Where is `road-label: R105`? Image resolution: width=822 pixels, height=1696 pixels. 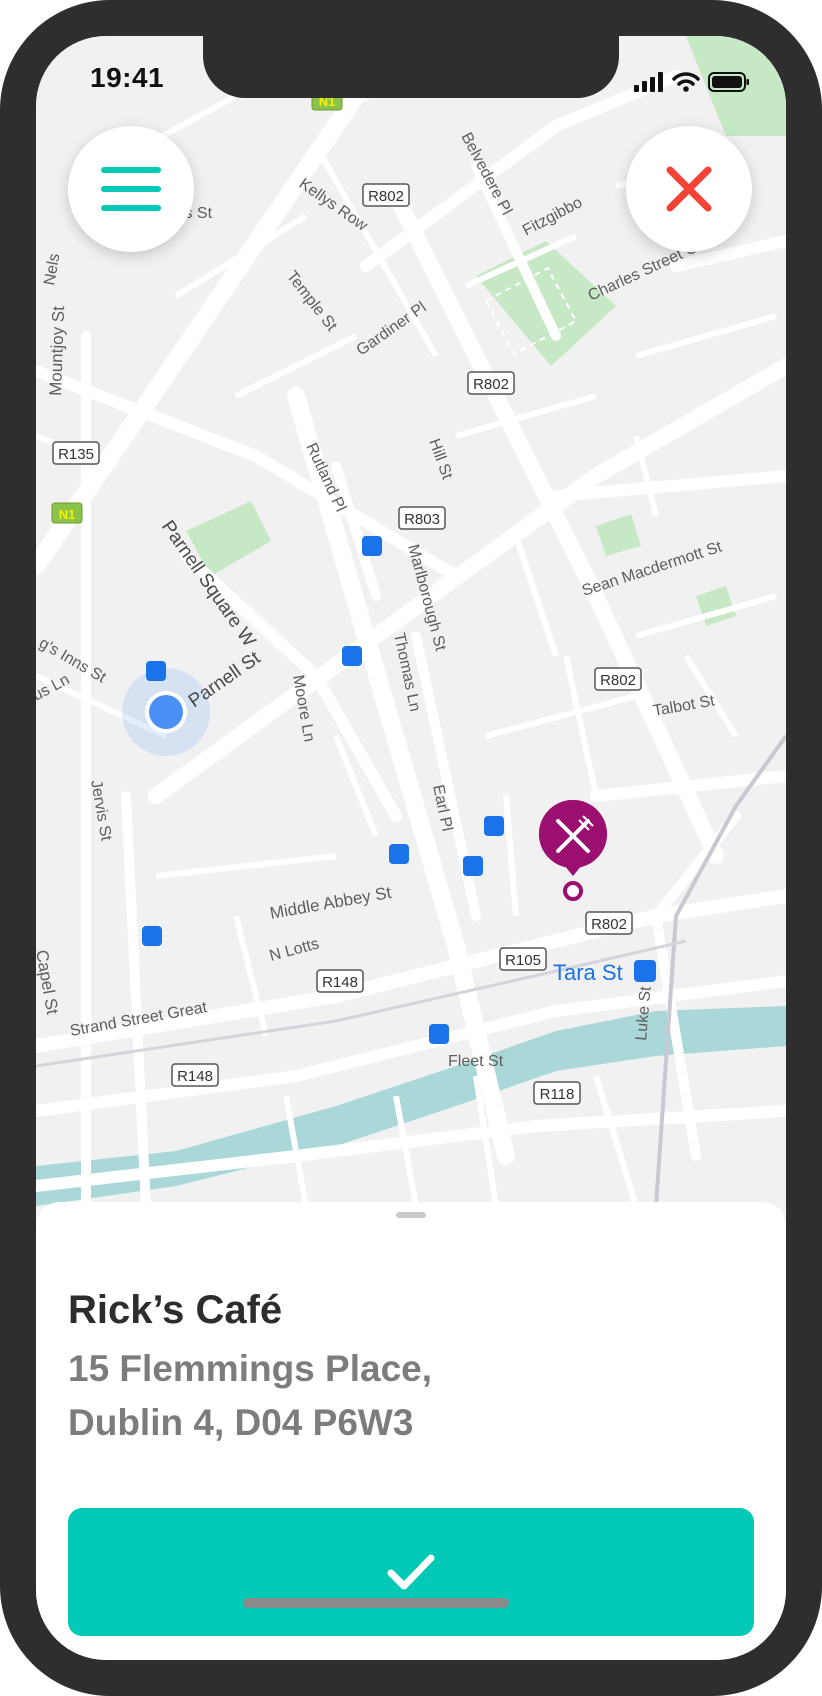
road-label: R105 is located at coordinates (523, 960).